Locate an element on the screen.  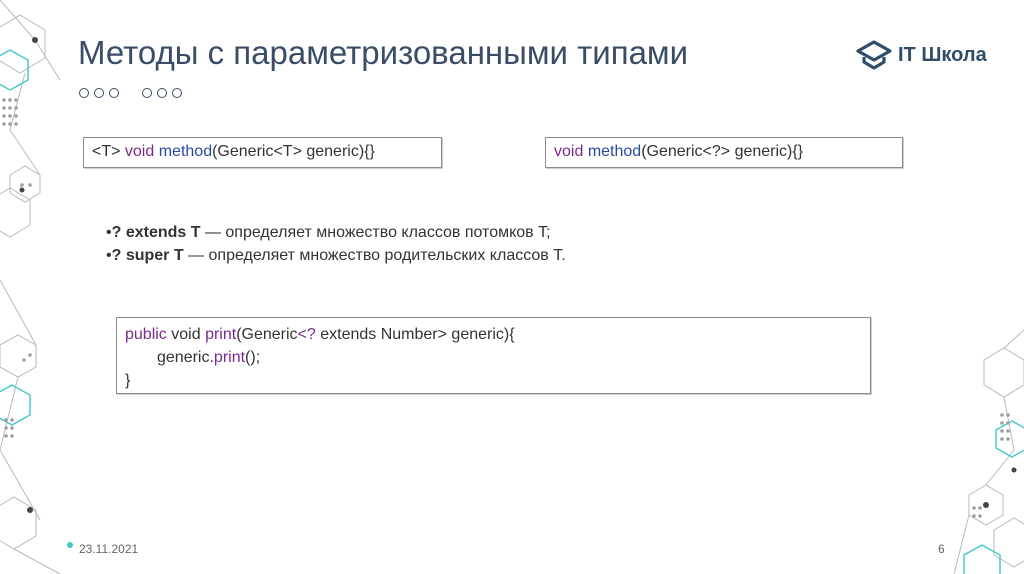
code-box-generic-wildcard: void method(Generic<?> generic){} is located at coordinates (724, 152).